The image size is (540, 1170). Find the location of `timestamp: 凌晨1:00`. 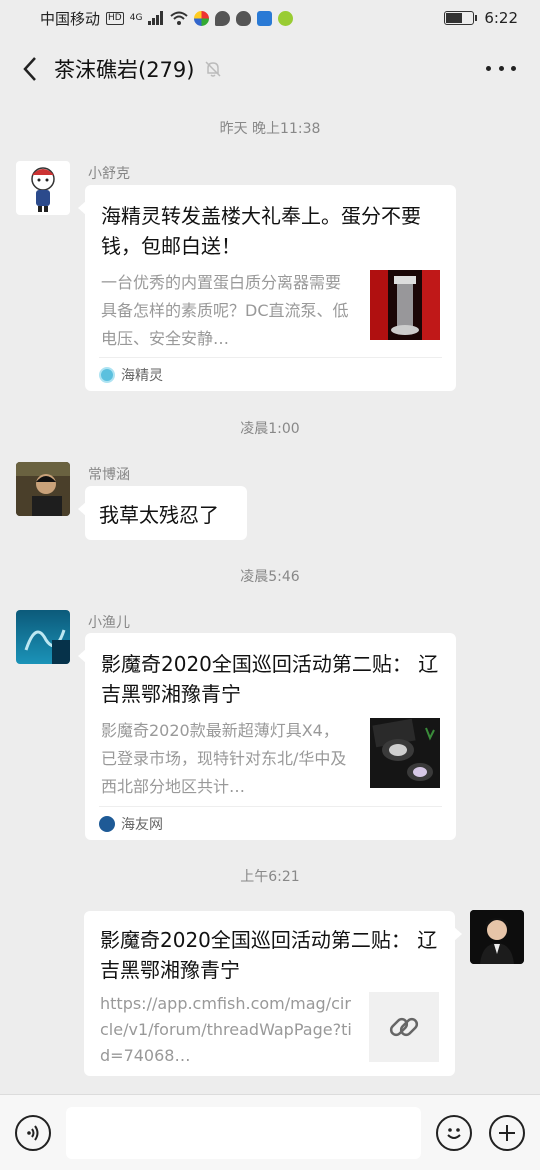

timestamp: 凌晨1:00 is located at coordinates (270, 429).